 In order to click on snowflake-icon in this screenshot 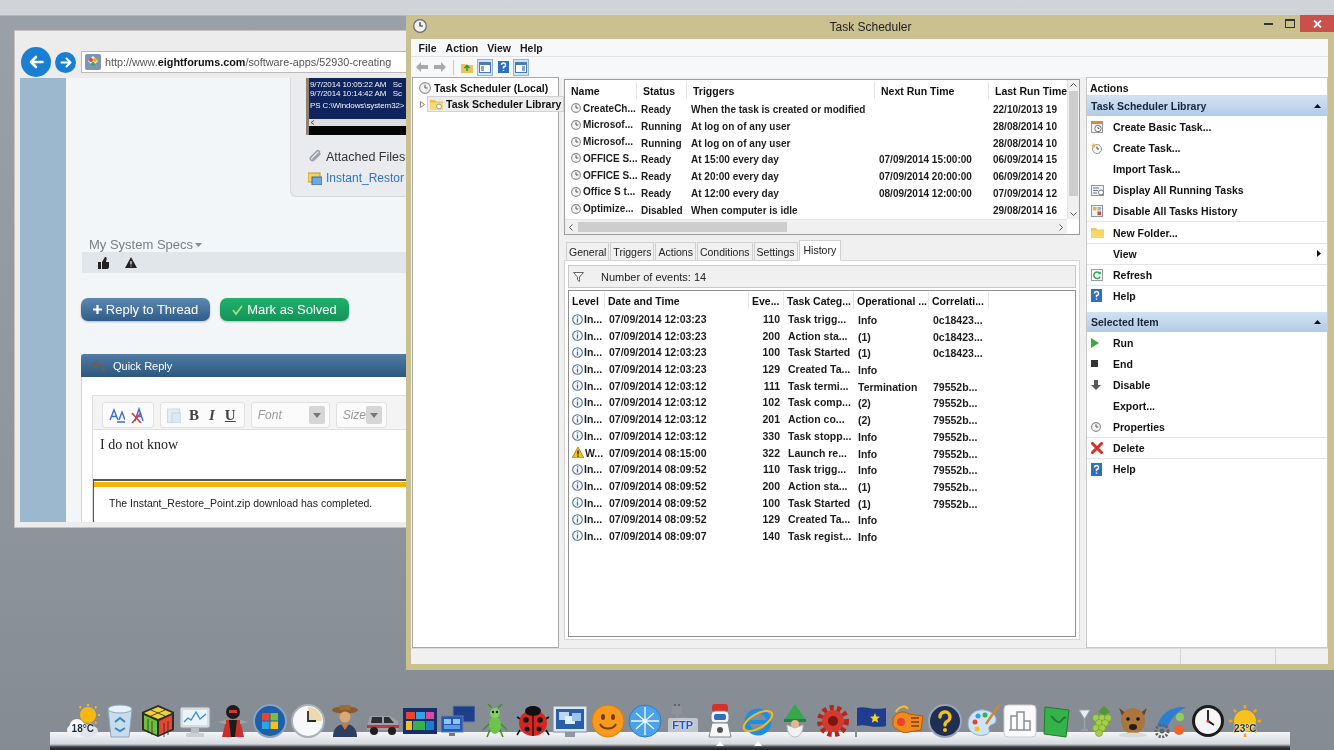, I will do `click(645, 721)`.